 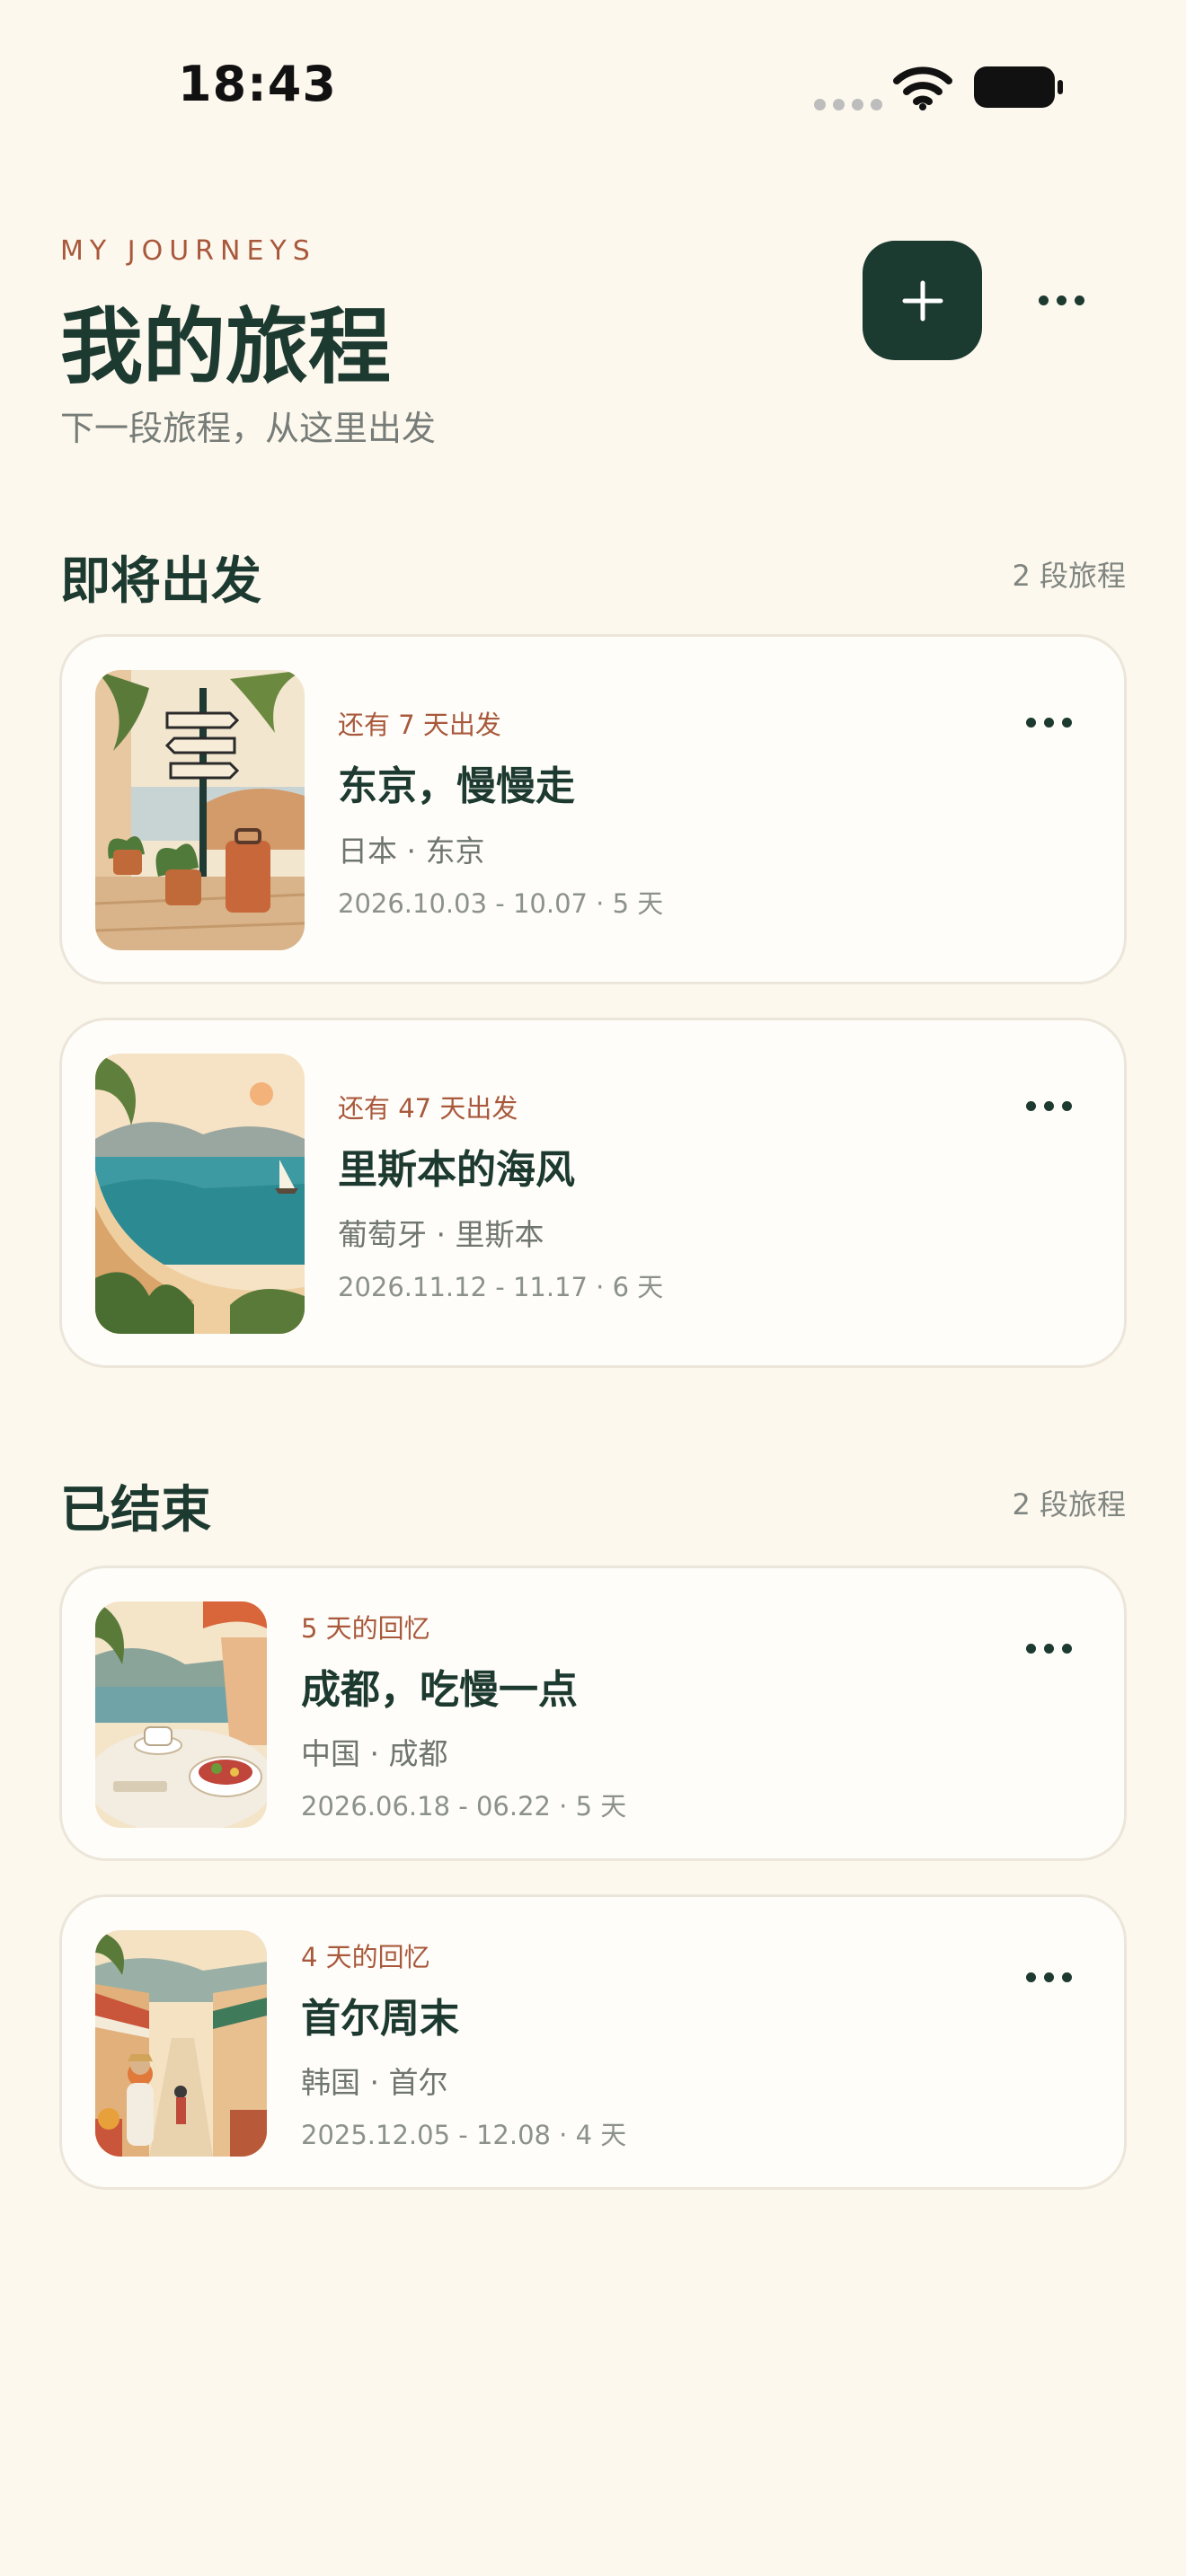 What do you see at coordinates (464, 1806) in the screenshot?
I see `trip-dates: 2026.06.18 - 06.22 · 5 天` at bounding box center [464, 1806].